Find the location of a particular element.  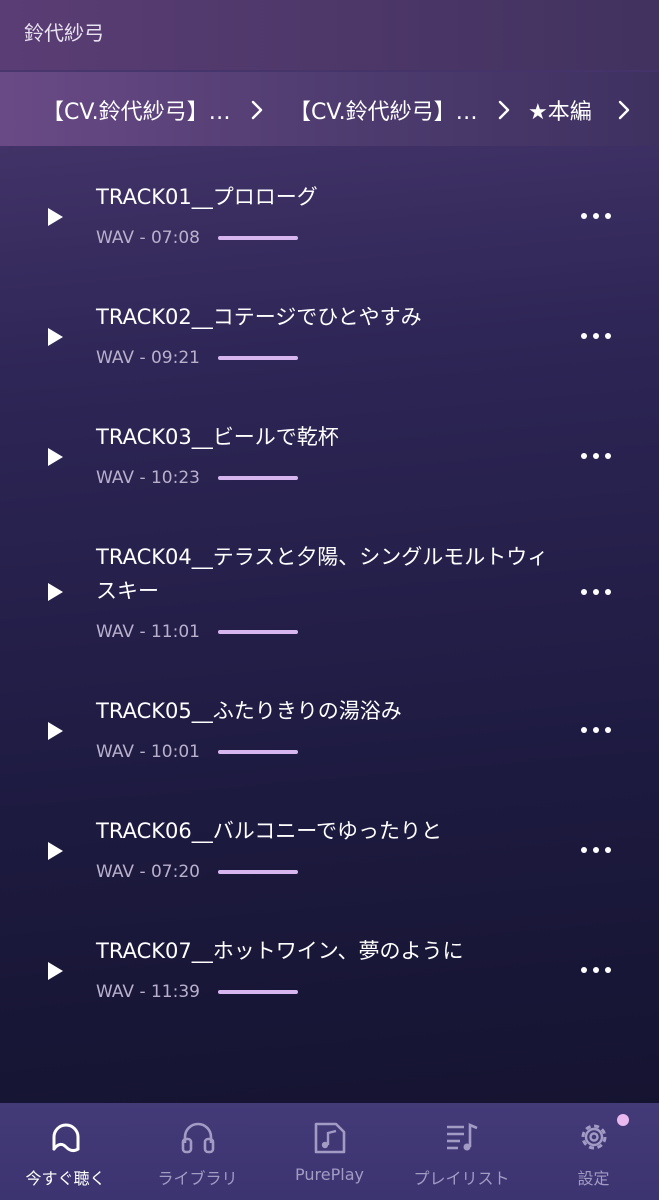

track-title: TRACK06__バルコニーでゆったりと is located at coordinates (269, 831).